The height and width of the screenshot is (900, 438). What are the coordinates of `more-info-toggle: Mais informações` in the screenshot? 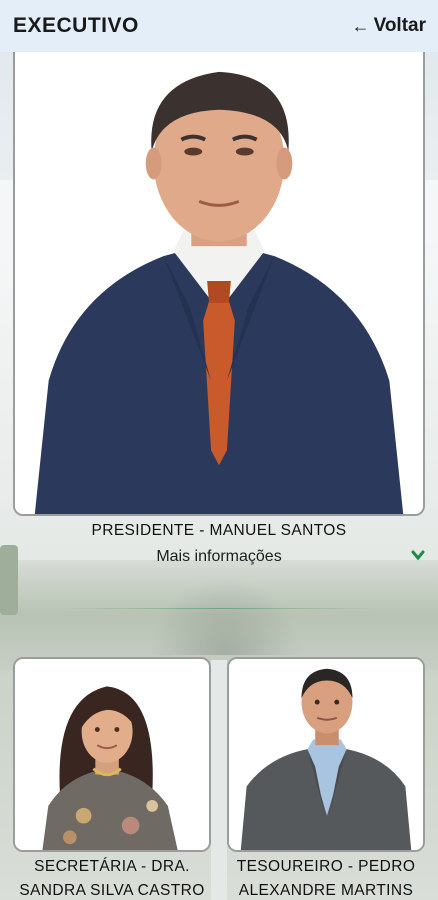 It's located at (219, 557).